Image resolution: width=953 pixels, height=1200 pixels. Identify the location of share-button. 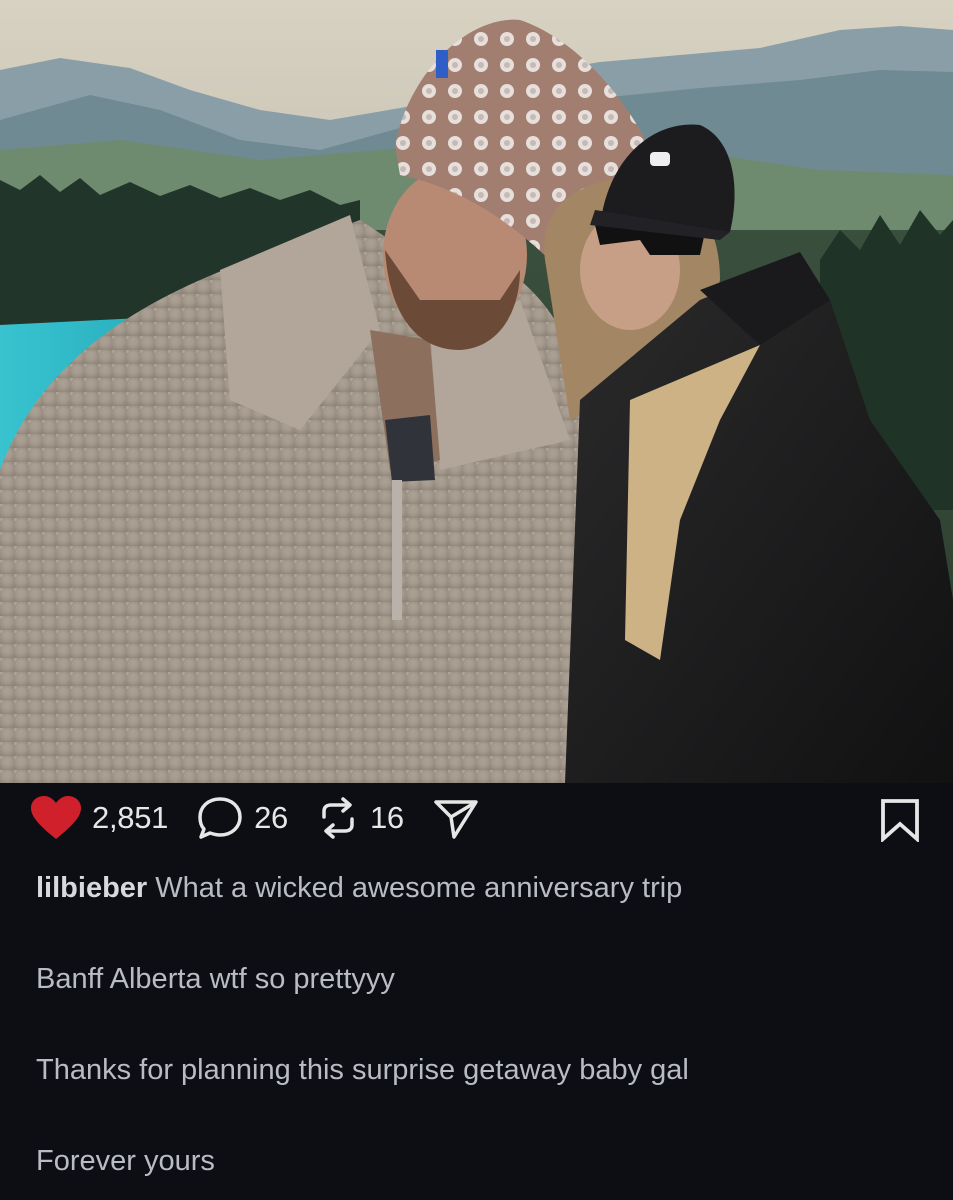
(456, 818).